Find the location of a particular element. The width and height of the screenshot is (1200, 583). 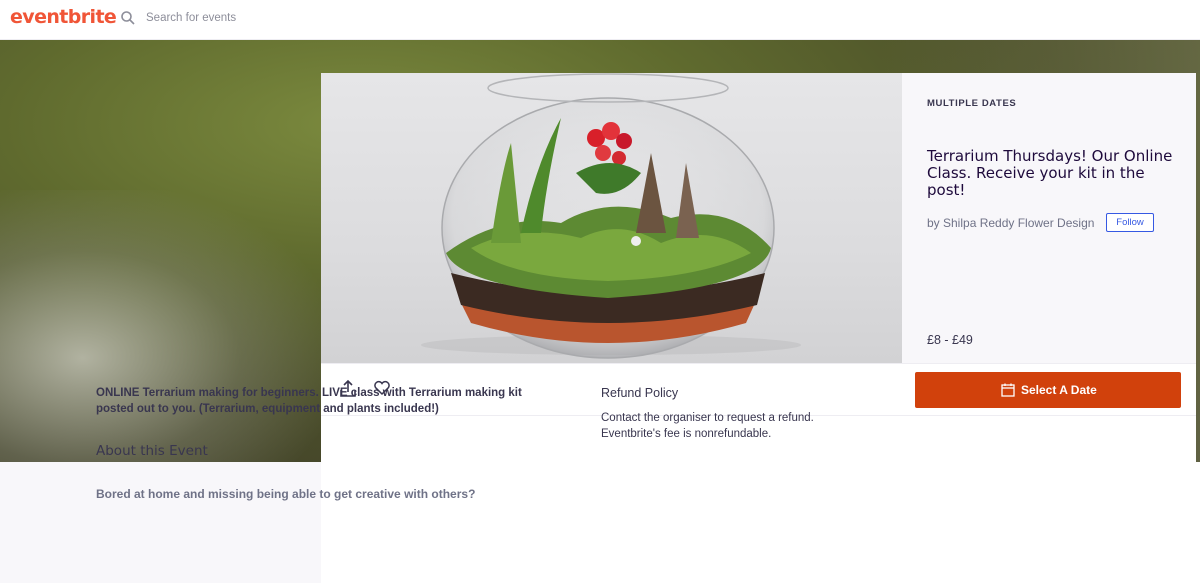

top-nav: eventbrite is located at coordinates (600, 20).